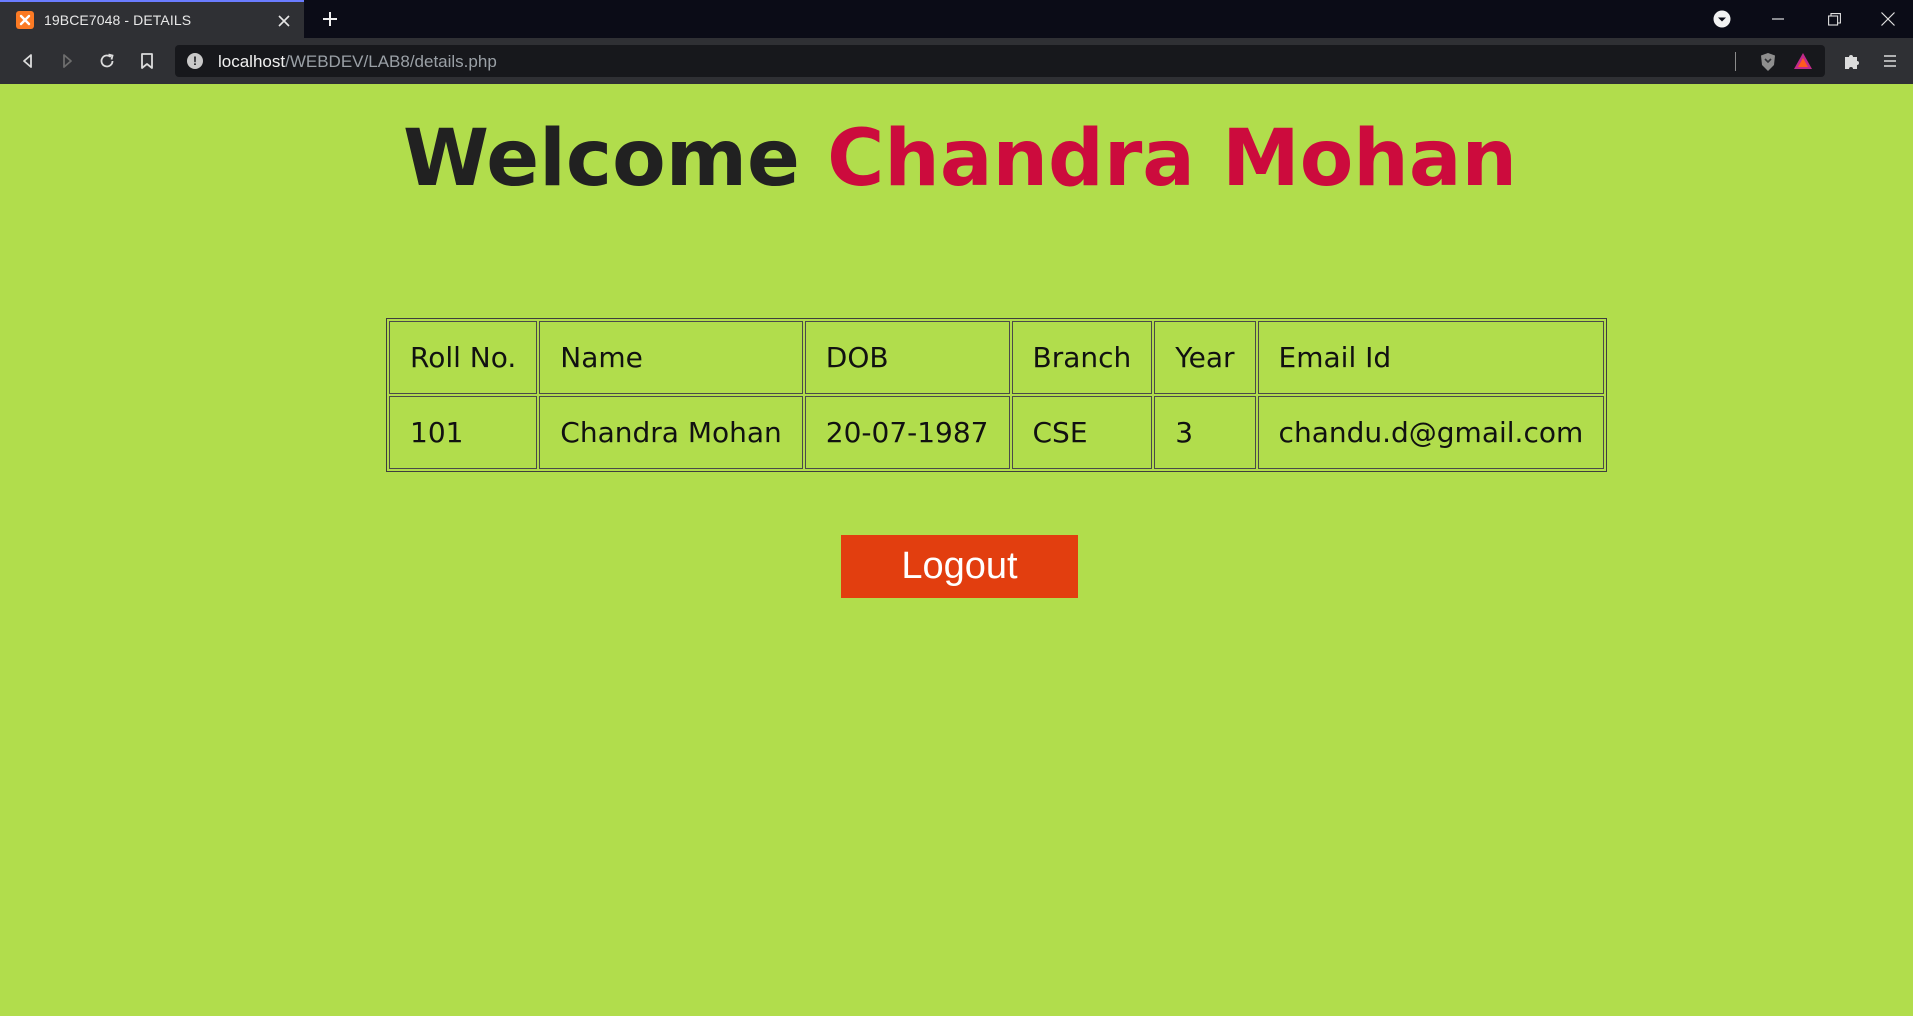 The height and width of the screenshot is (1016, 1913). Describe the element at coordinates (67, 61) in the screenshot. I see `forward-icon` at that location.